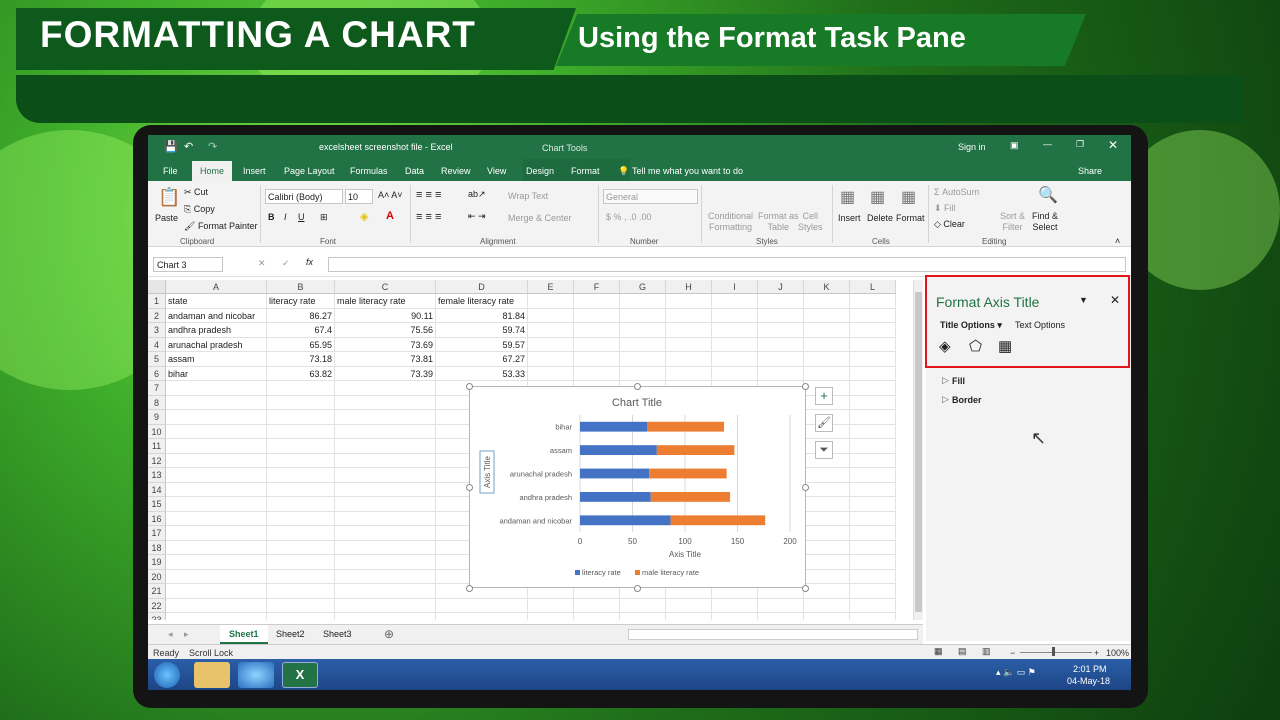  What do you see at coordinates (1048, 195) in the screenshot?
I see `find-icon: 🔍` at bounding box center [1048, 195].